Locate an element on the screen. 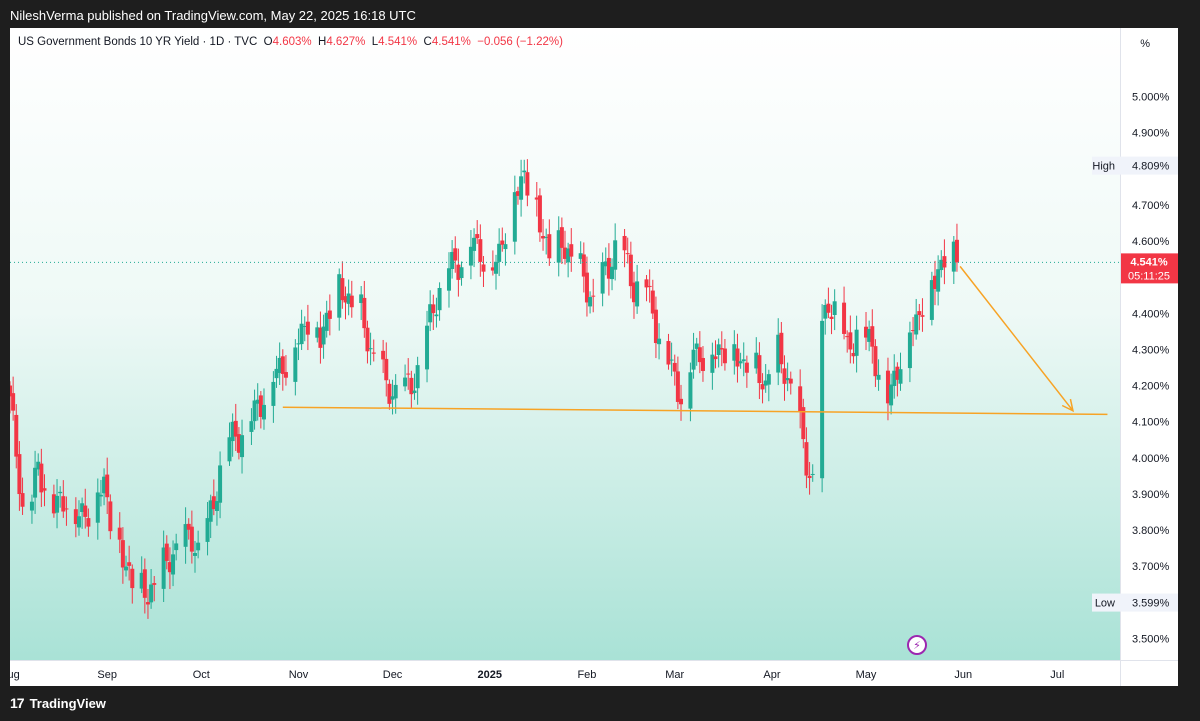 The width and height of the screenshot is (1200, 721). price-badge-value: 4.541% is located at coordinates (1149, 262).